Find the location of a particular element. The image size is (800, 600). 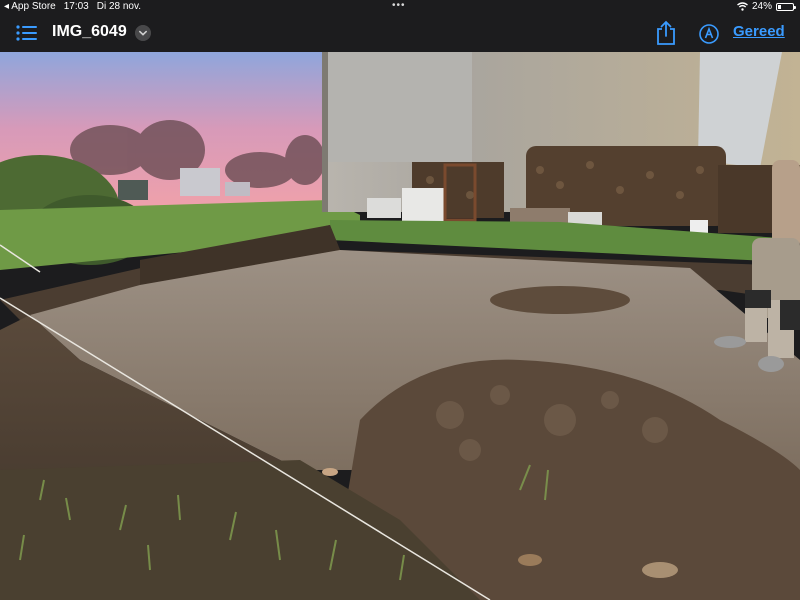

status-date: Di 28 nov. is located at coordinates (119, 6).